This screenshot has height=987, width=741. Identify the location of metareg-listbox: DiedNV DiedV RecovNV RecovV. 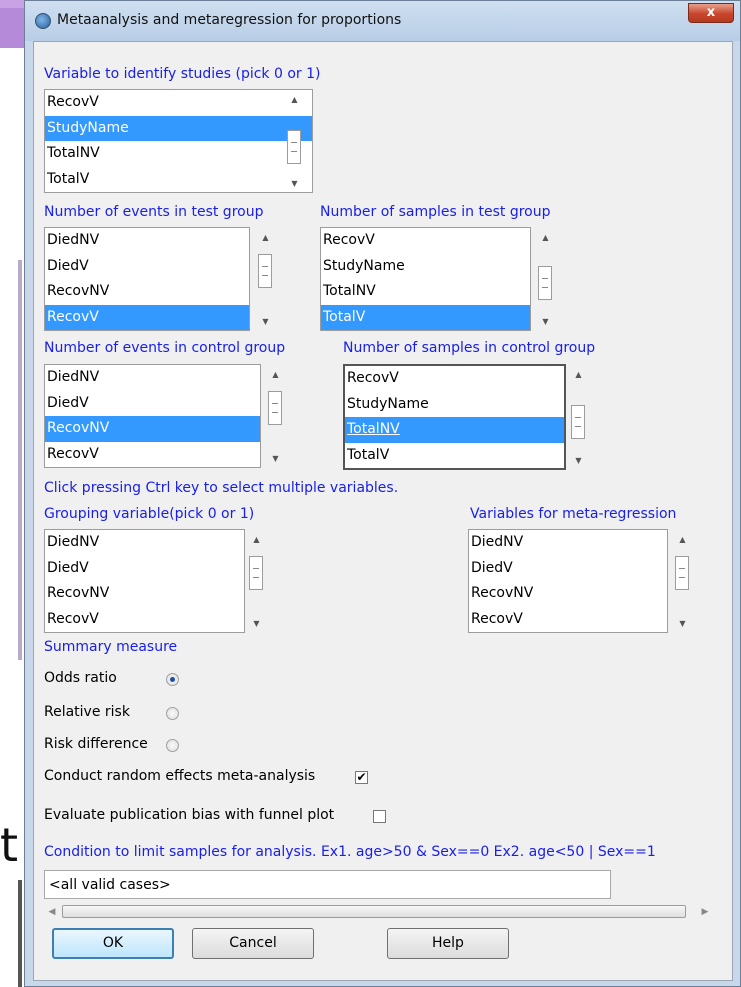
(568, 581).